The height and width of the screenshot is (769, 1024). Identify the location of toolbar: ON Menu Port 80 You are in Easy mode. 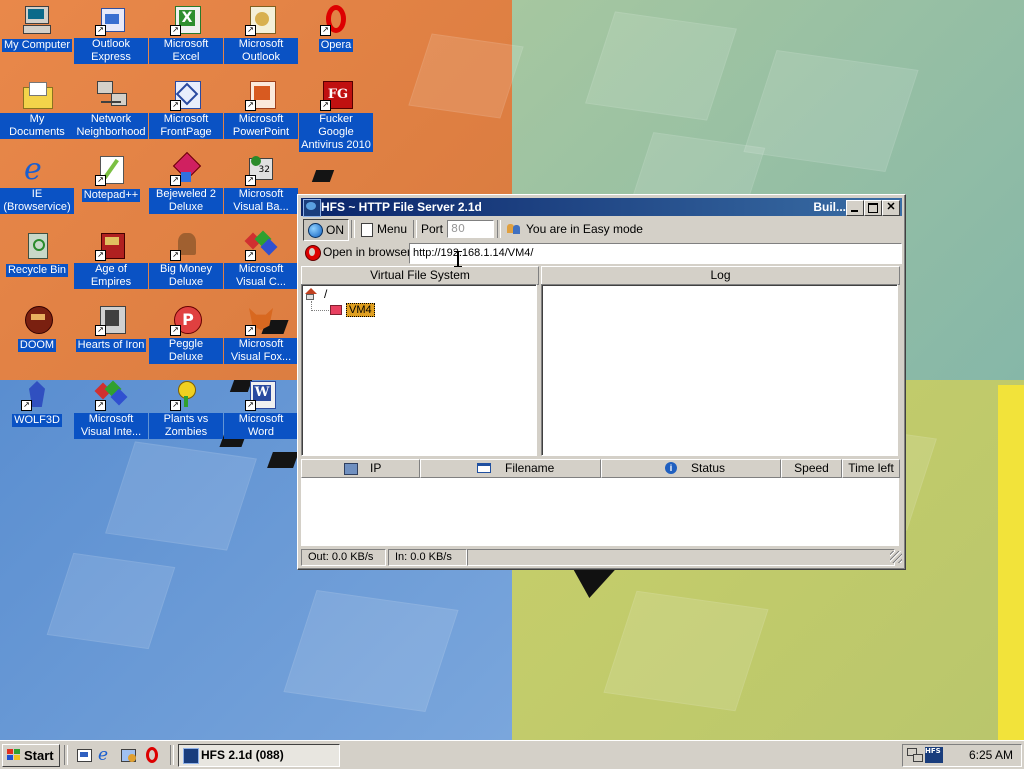
(601, 229).